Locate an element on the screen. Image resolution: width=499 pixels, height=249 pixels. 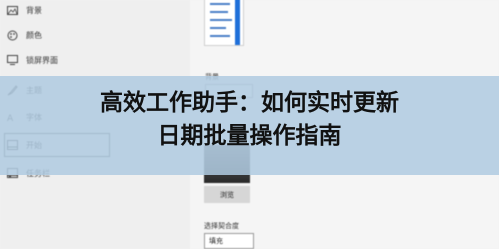
headline-line-1: 高效工作助手：如何实时更新 is located at coordinates (249, 103).